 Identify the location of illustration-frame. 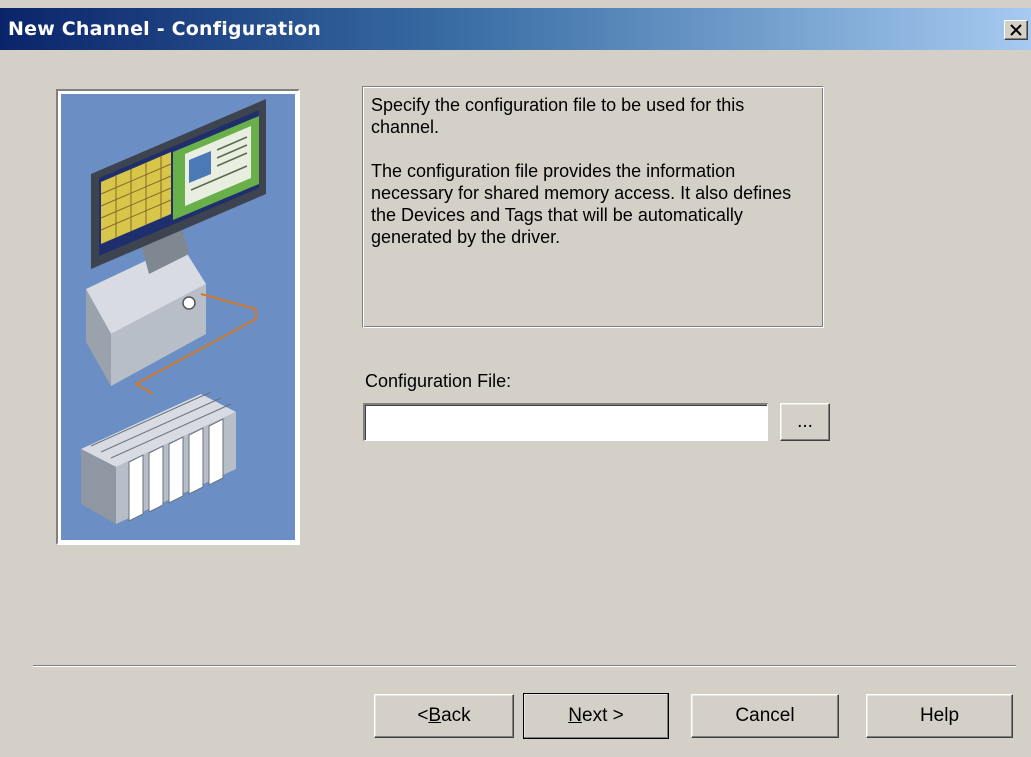
(178, 317).